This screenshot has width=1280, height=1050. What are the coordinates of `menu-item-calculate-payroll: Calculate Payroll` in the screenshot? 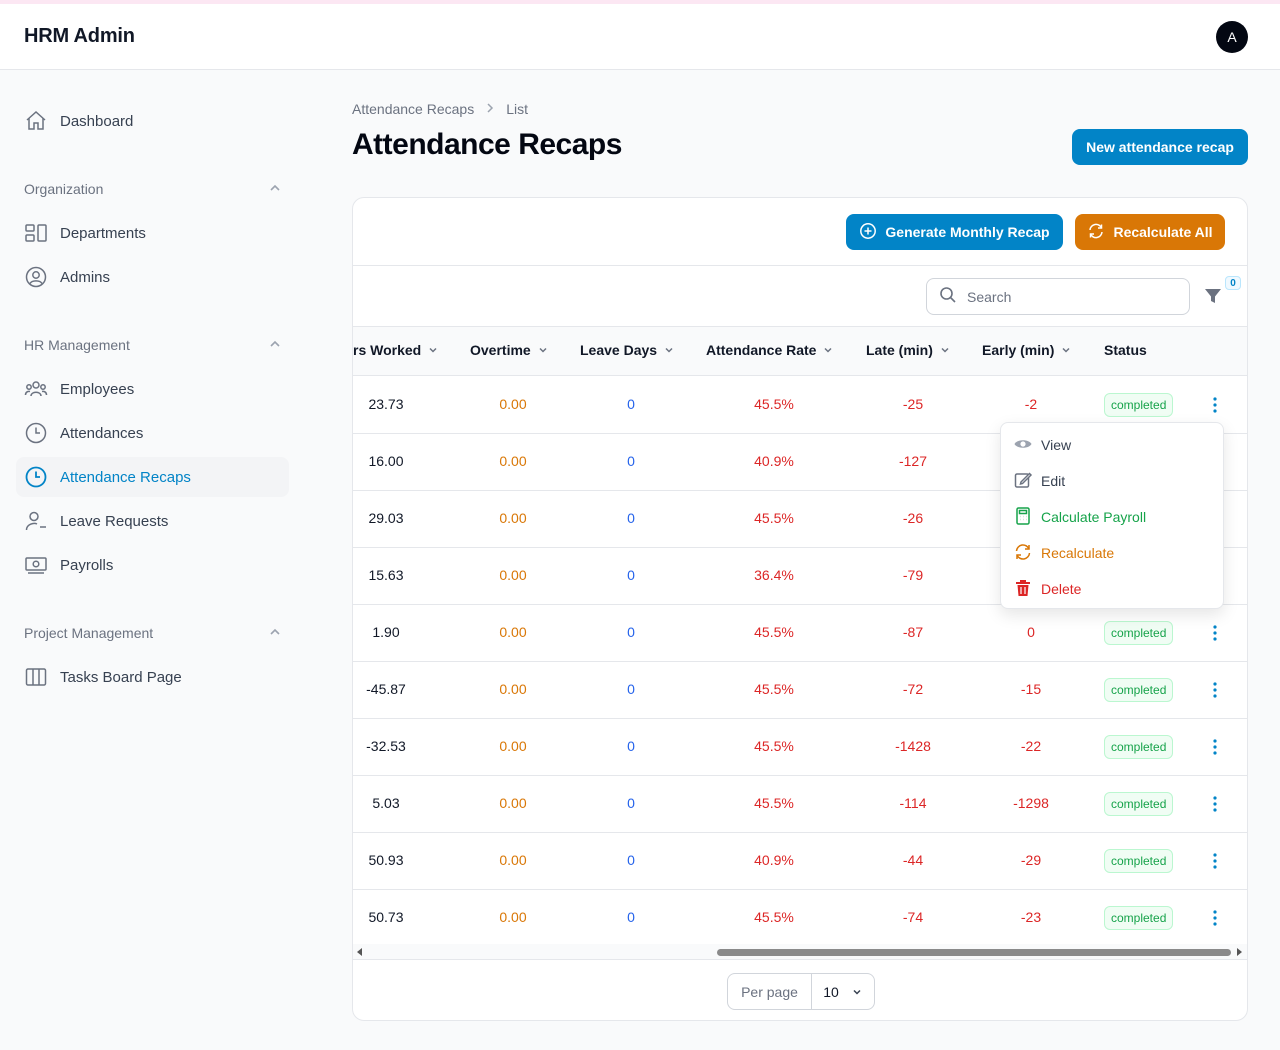 It's located at (1079, 517).